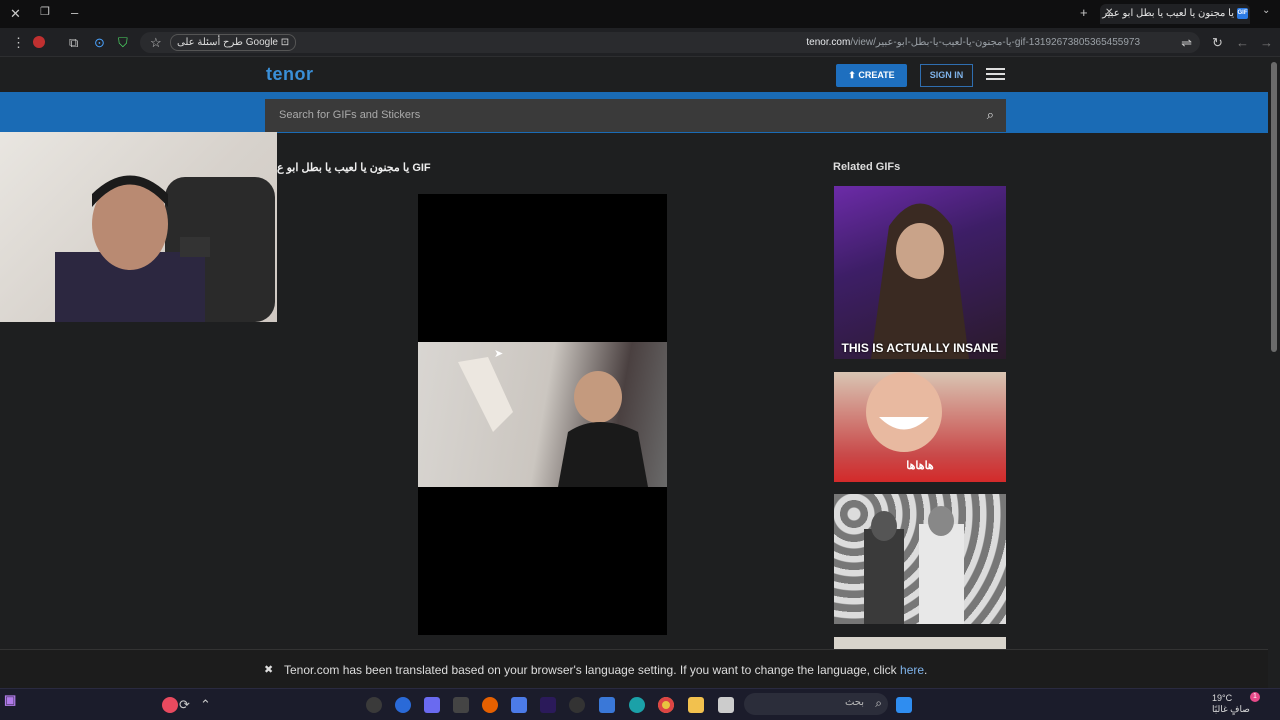 This screenshot has width=1280, height=720. What do you see at coordinates (170, 705) in the screenshot?
I see `app-icon` at bounding box center [170, 705].